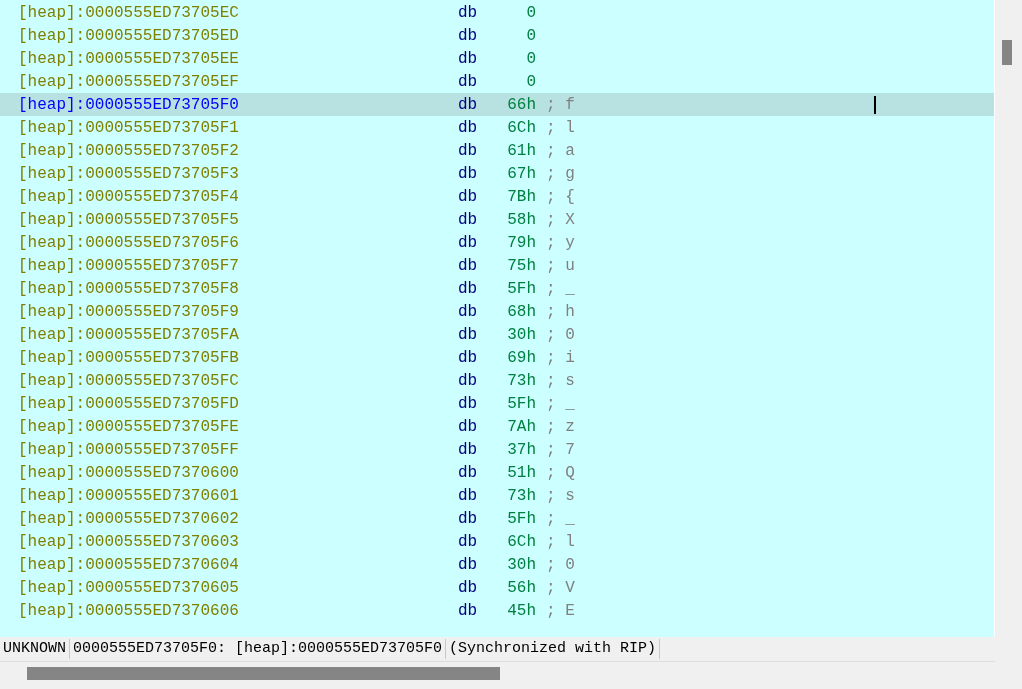 Image resolution: width=1022 pixels, height=689 pixels. What do you see at coordinates (560, 242) in the screenshot?
I see `comment-text: ; y` at bounding box center [560, 242].